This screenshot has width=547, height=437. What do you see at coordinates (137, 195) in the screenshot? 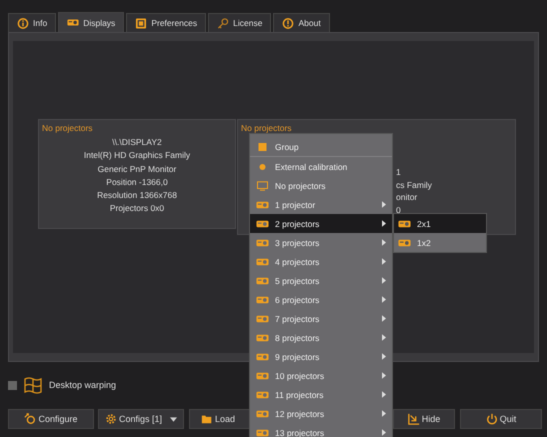
I see `display-info: Resolution 1366x768` at bounding box center [137, 195].